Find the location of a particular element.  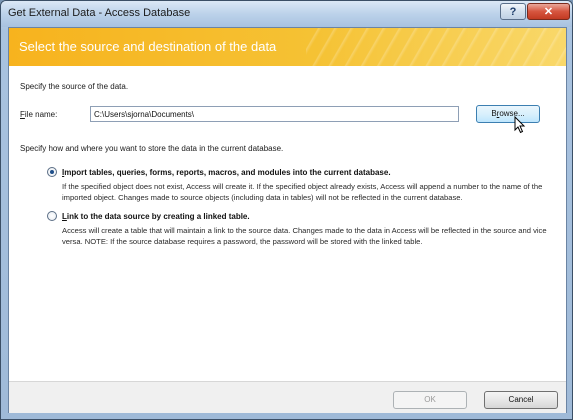

radio-selected-dot is located at coordinates (52, 172).